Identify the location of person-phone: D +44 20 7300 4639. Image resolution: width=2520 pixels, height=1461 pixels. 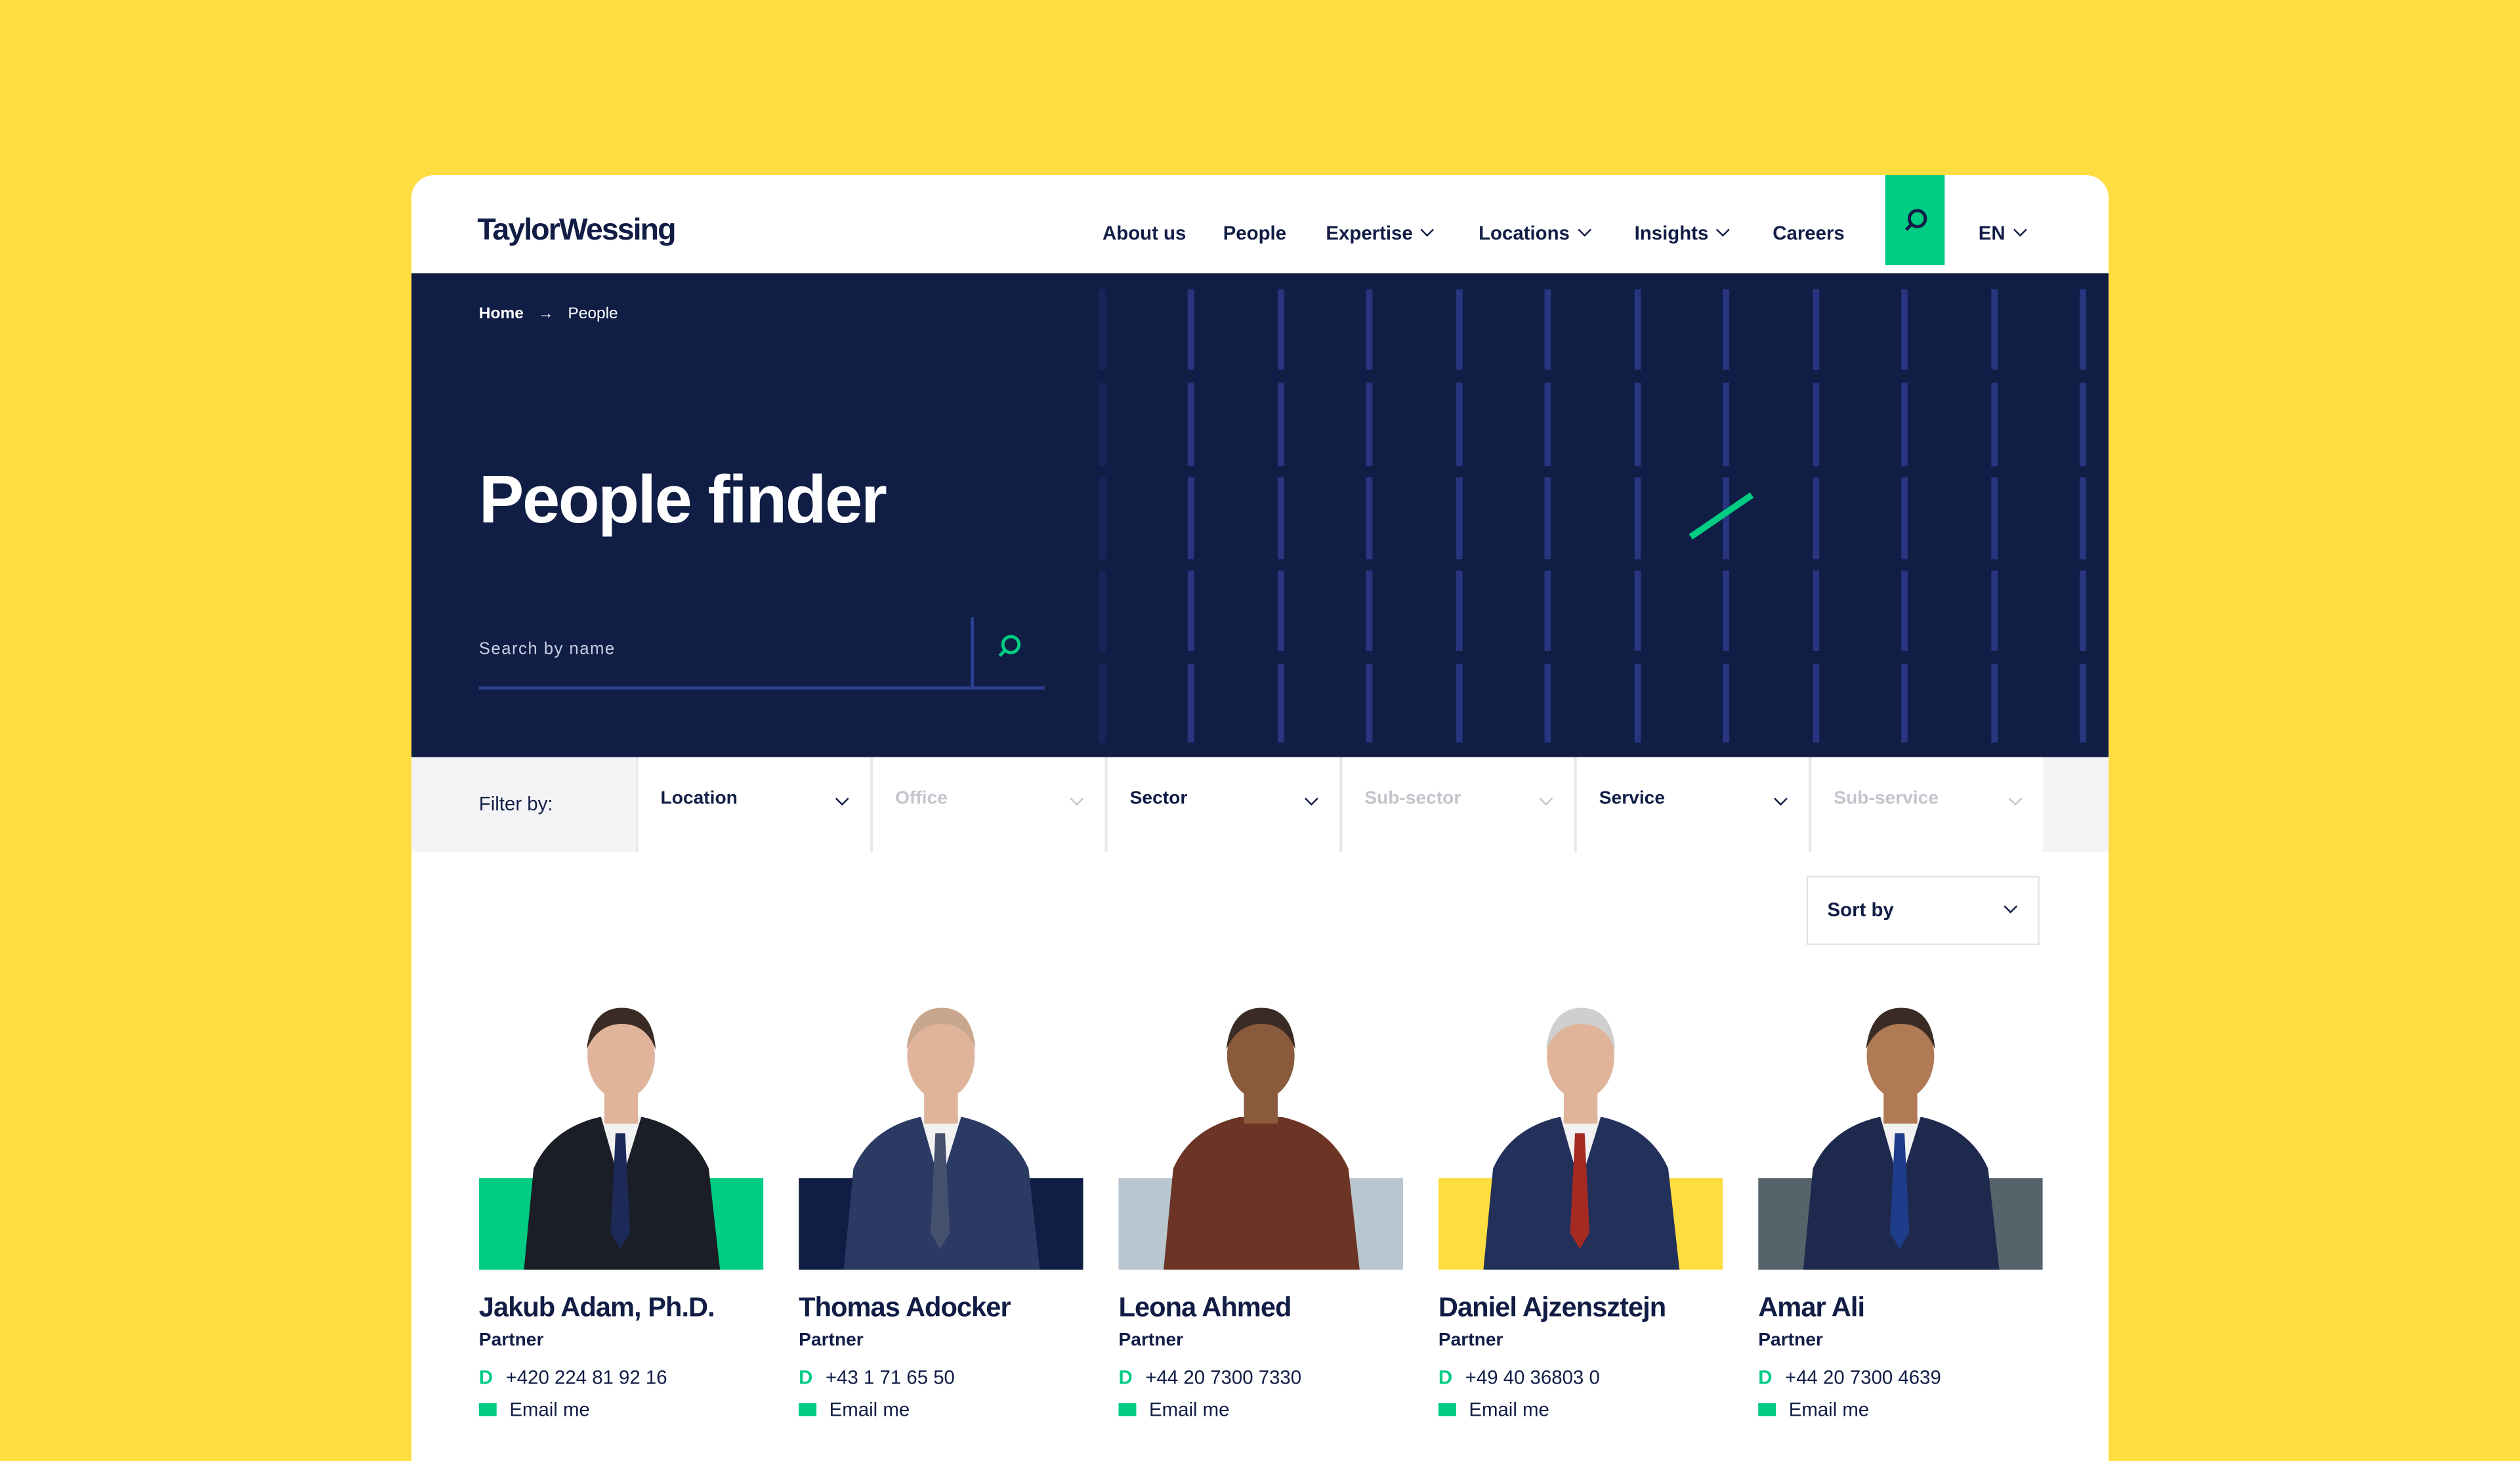
(1900, 1377).